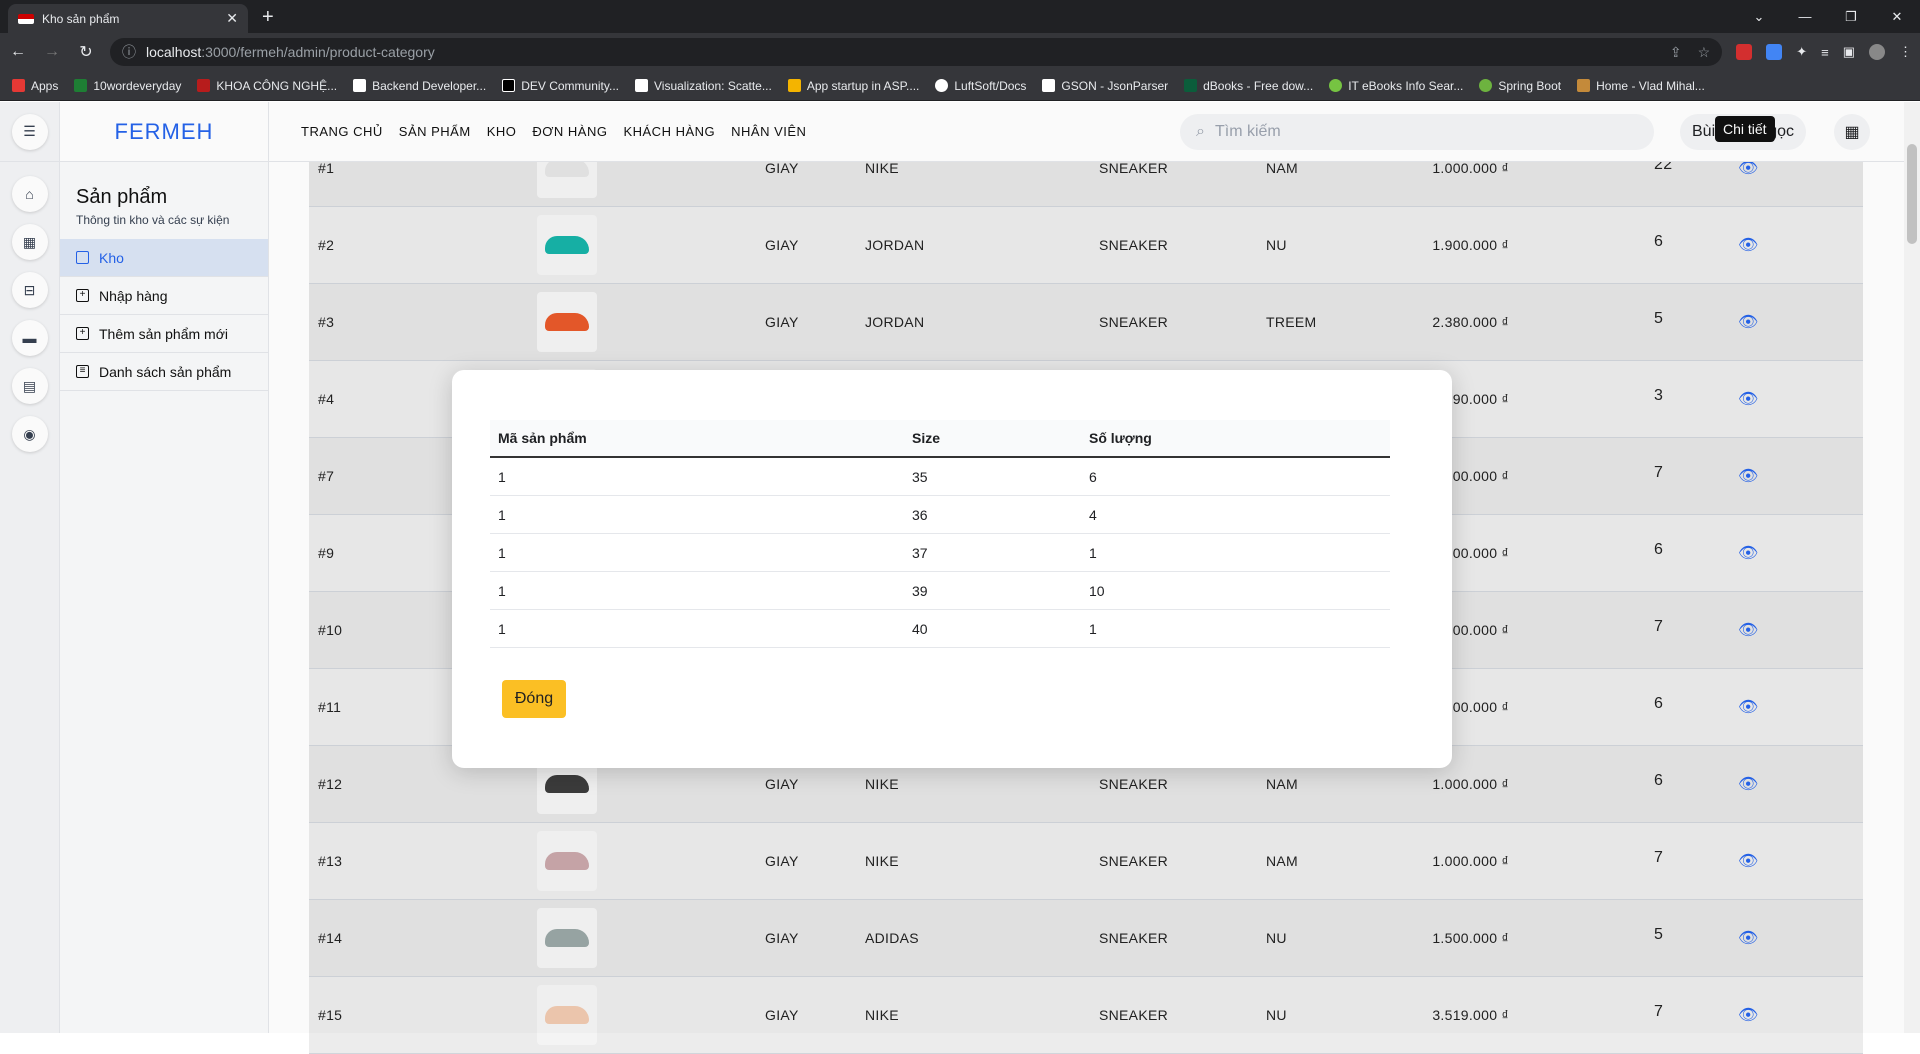  Describe the element at coordinates (942, 85) in the screenshot. I see `github-icon` at that location.